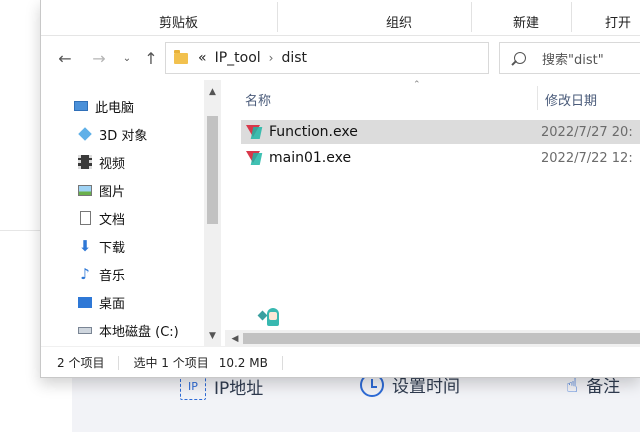 The image size is (640, 432). I want to click on selection-size: 10.2 MB, so click(243, 362).